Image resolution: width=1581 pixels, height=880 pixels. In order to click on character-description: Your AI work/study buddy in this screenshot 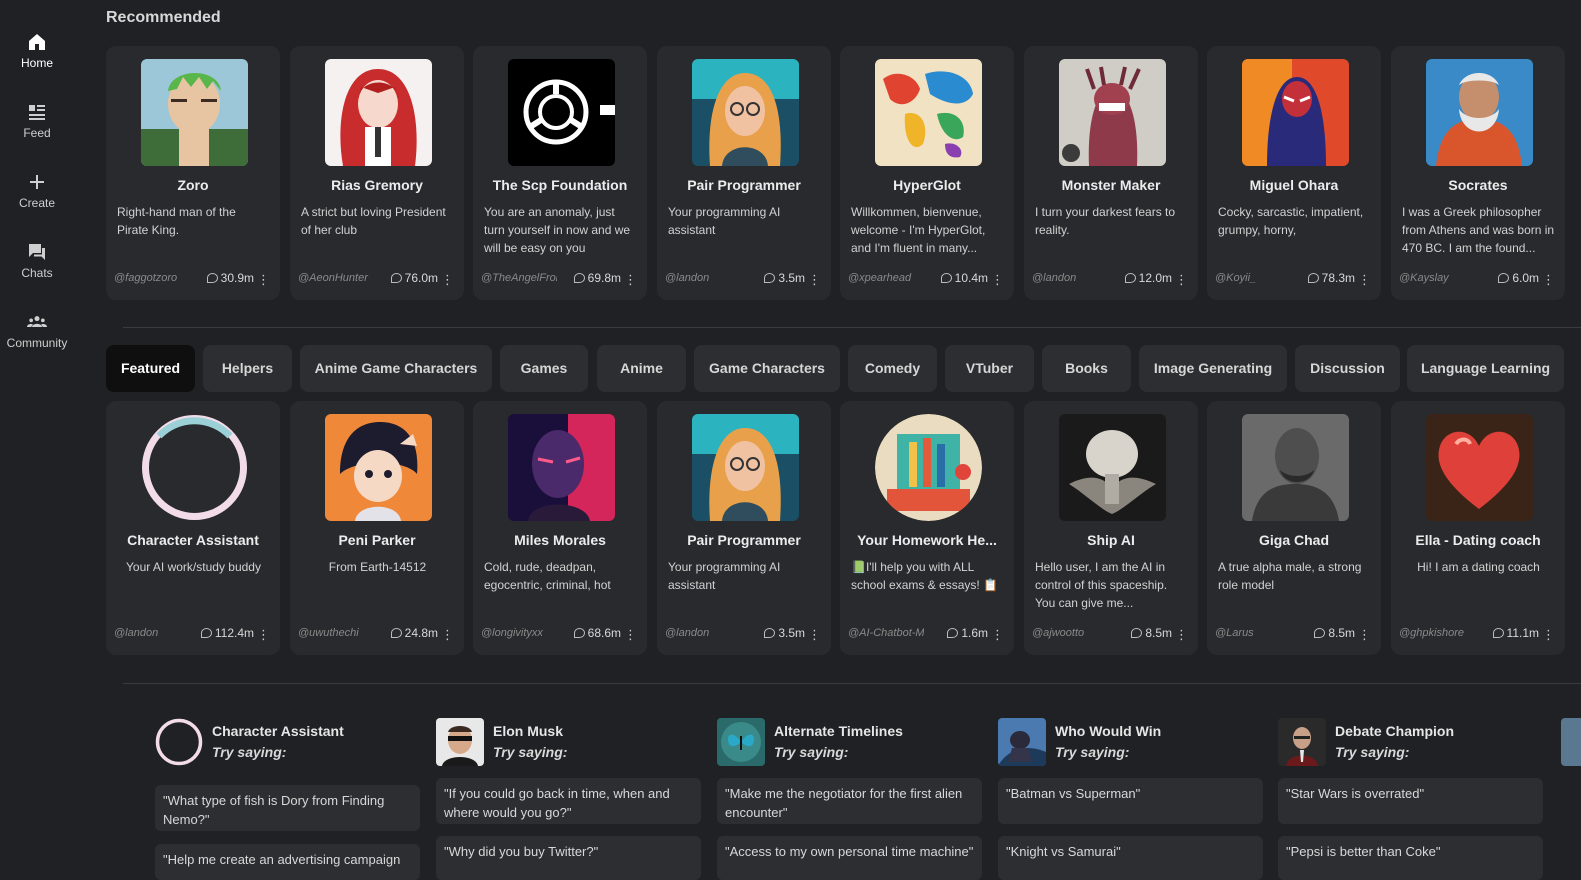, I will do `click(193, 567)`.